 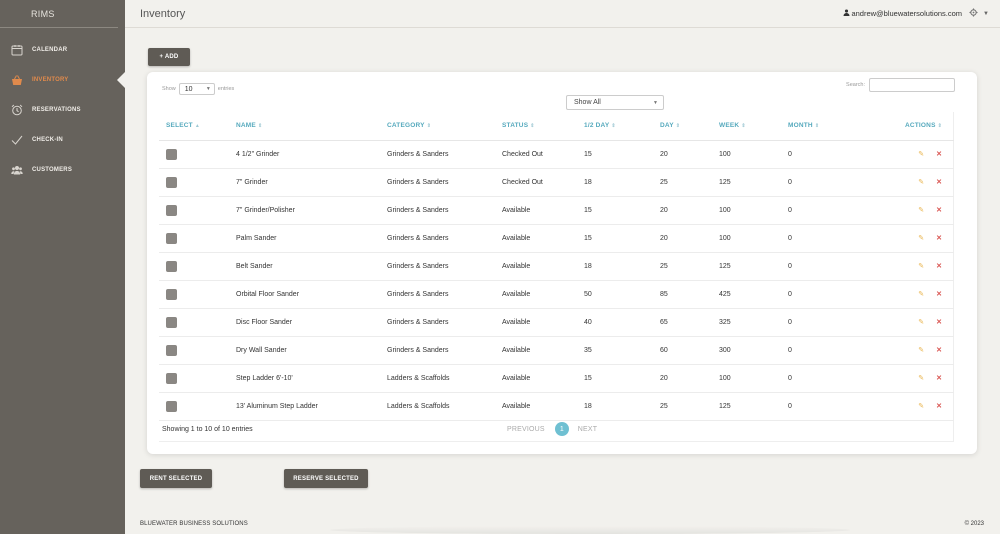 I want to click on name-cell: Belt Sander, so click(x=311, y=266).